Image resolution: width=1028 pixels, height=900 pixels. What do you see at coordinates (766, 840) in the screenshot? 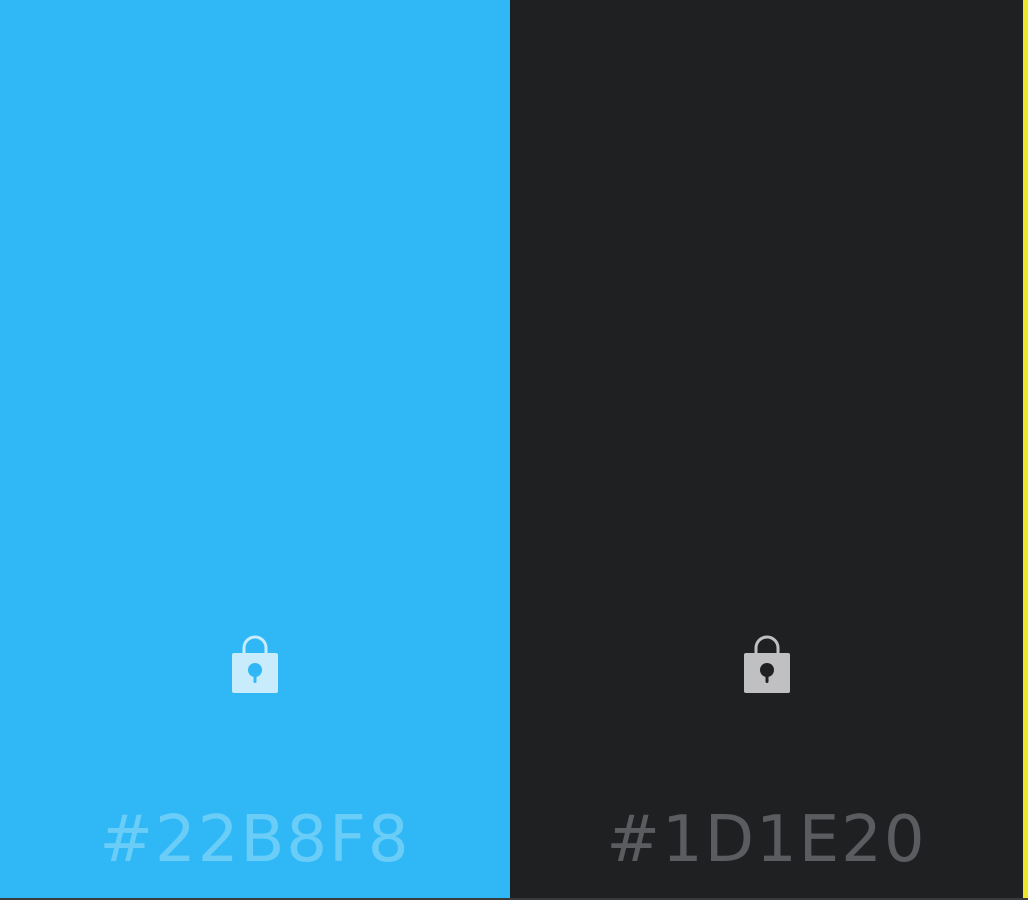
I see `hex-code-label: #1D1E20` at bounding box center [766, 840].